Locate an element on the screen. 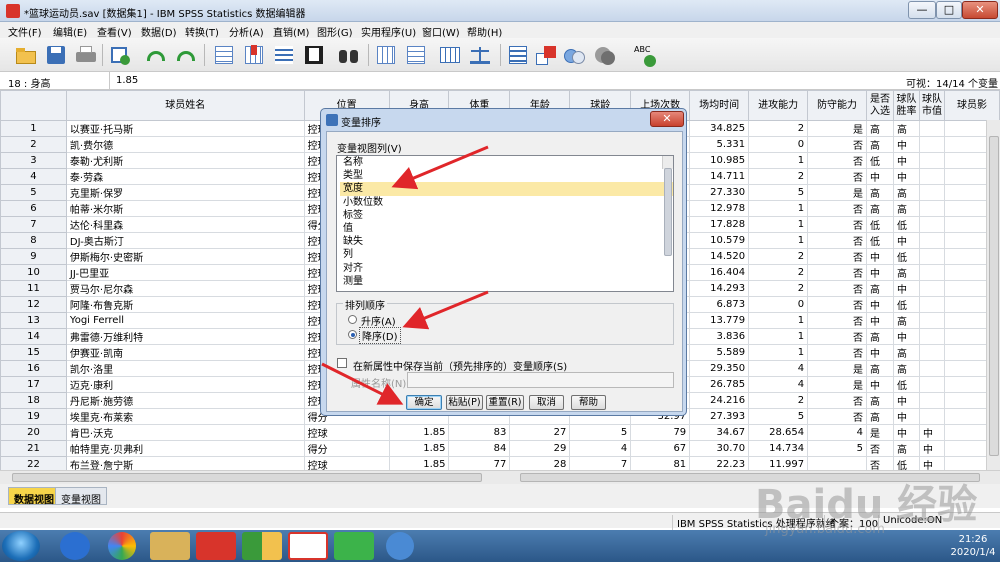 Image resolution: width=1000 pixels, height=562 pixels. help-button: 帮助 is located at coordinates (588, 402).